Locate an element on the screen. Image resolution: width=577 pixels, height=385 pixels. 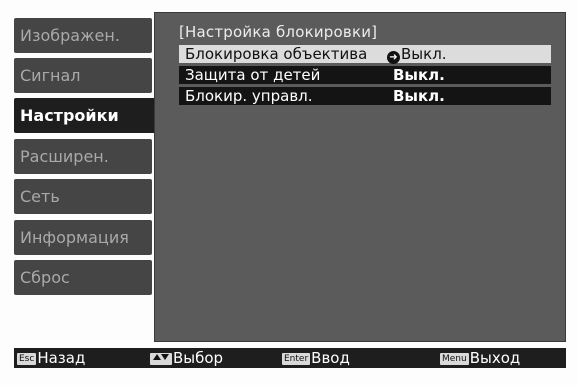
hint-enter: Enter Ввод is located at coordinates (316, 358).